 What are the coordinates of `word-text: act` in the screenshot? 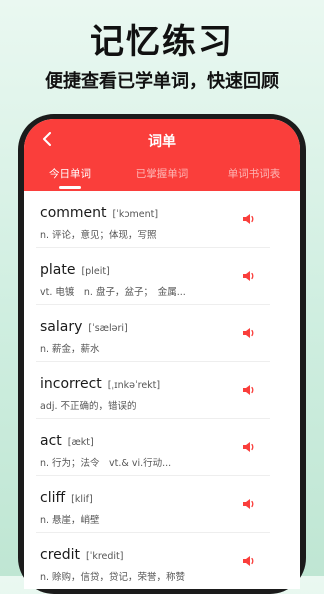 It's located at (51, 441).